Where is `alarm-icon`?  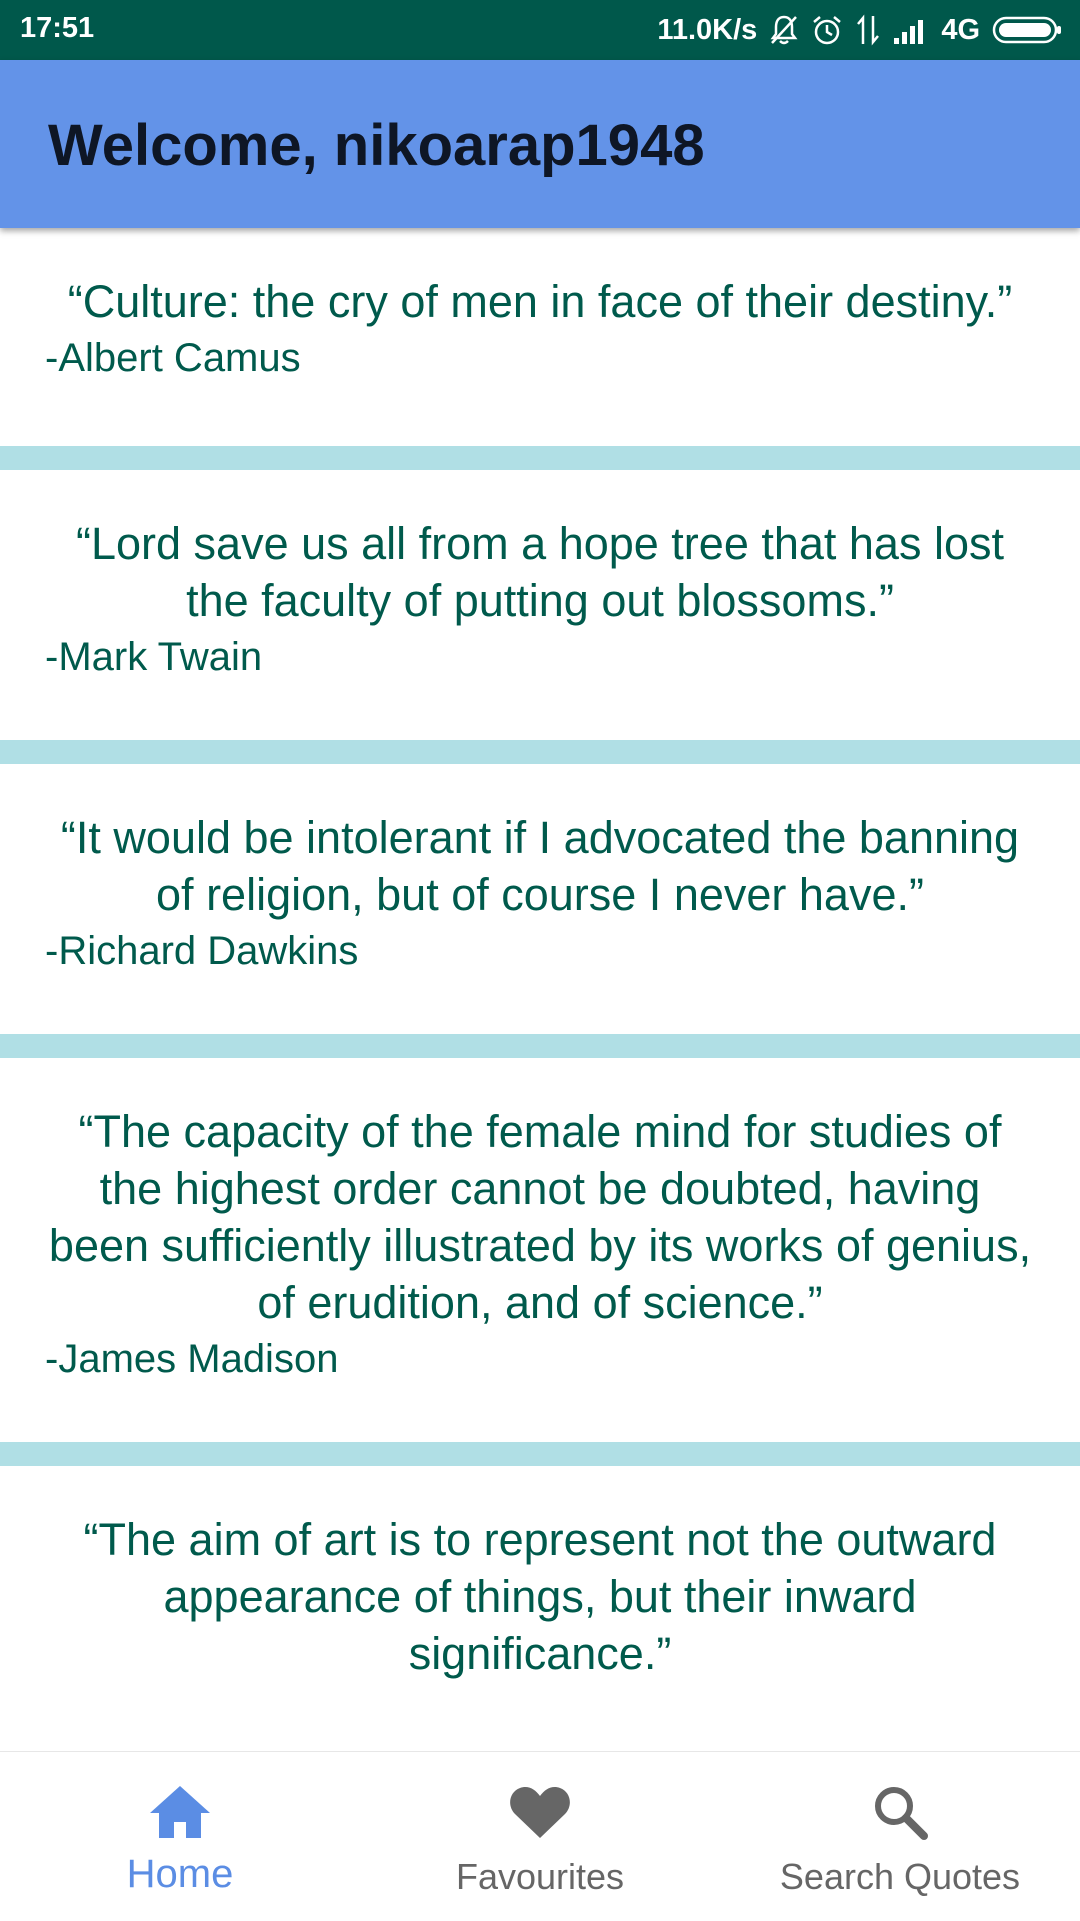 alarm-icon is located at coordinates (827, 30).